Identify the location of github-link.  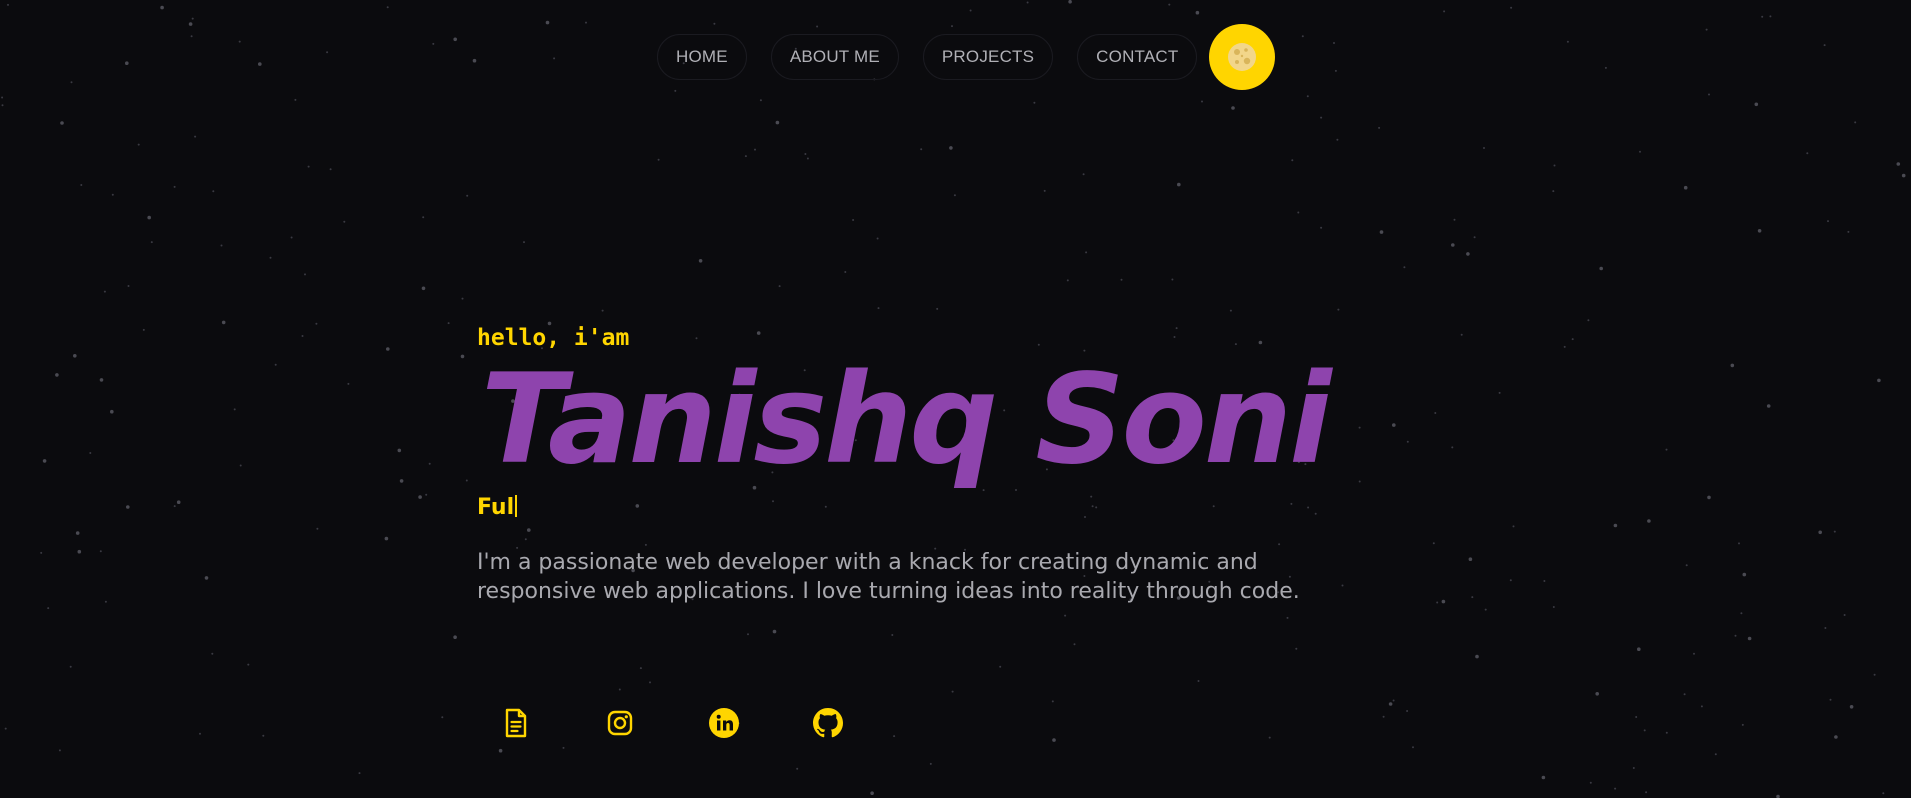
(828, 723).